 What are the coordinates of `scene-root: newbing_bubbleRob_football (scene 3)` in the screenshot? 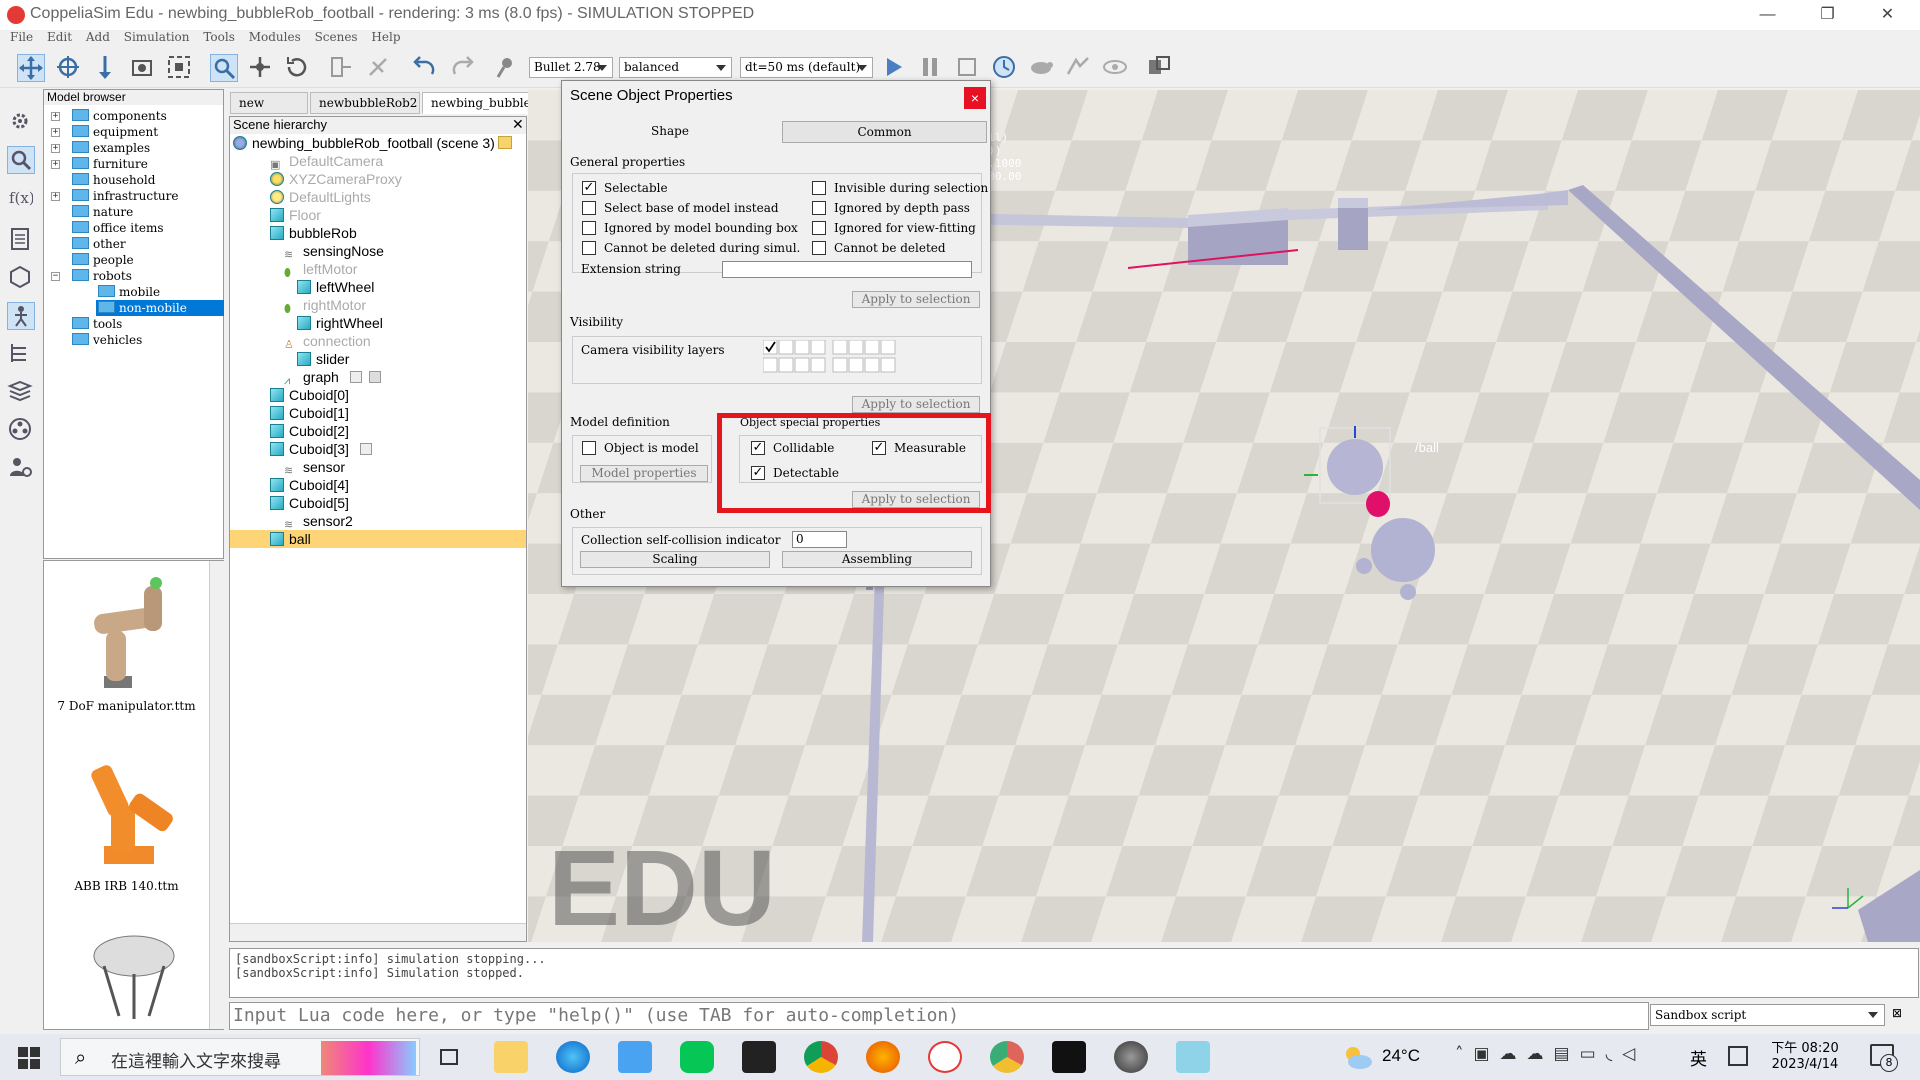 It's located at (364, 143).